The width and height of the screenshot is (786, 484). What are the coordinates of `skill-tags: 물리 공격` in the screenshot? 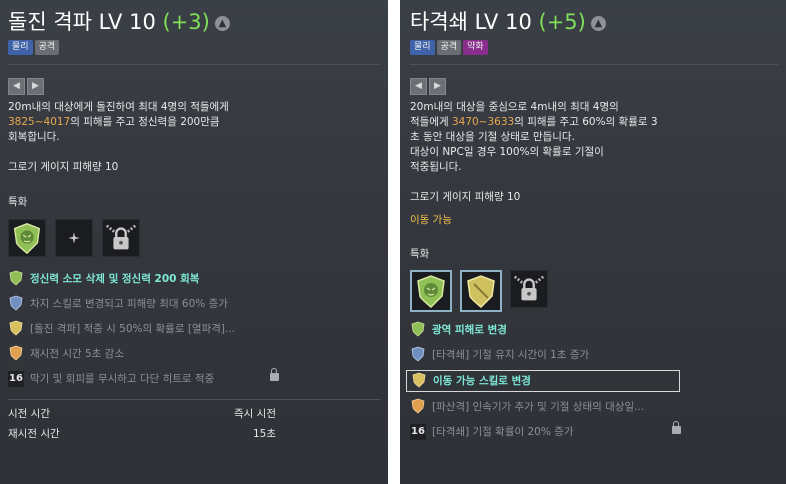 It's located at (194, 48).